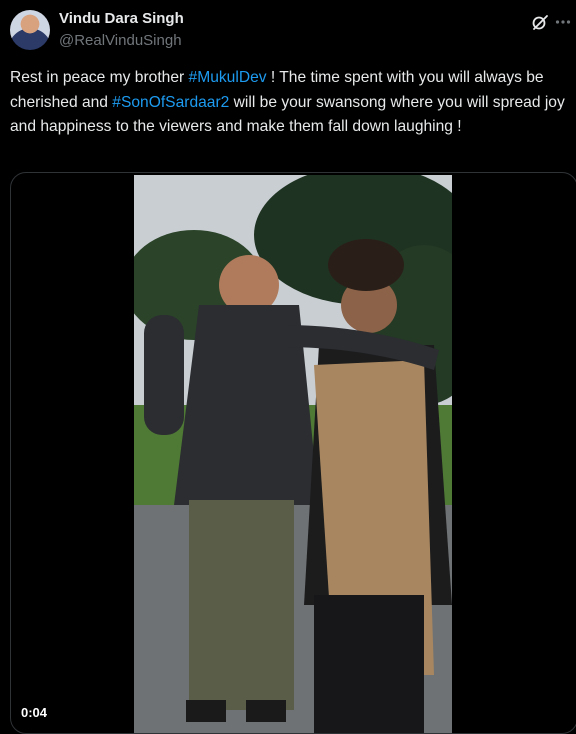 The width and height of the screenshot is (576, 734). I want to click on grok-icon, so click(540, 22).